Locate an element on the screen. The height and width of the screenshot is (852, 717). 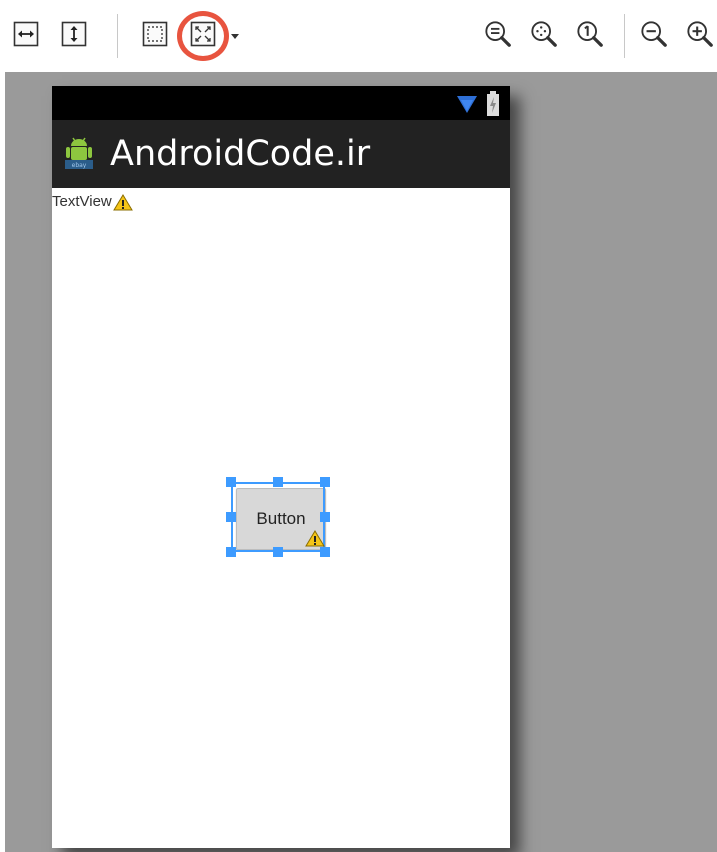
layout-bounds-button is located at coordinates (155, 34).